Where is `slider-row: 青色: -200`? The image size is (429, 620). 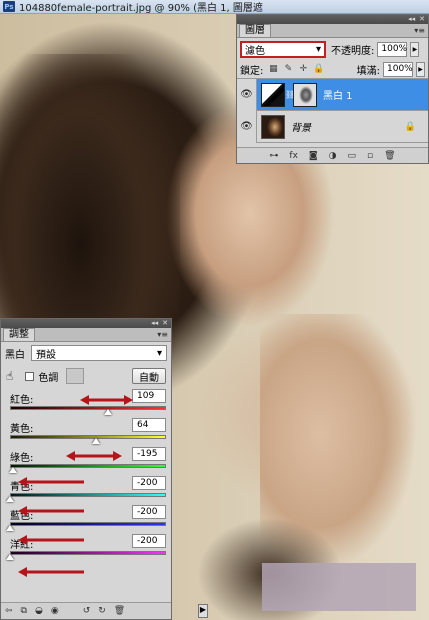
slider-row: 青色: -200 is located at coordinates (86, 489).